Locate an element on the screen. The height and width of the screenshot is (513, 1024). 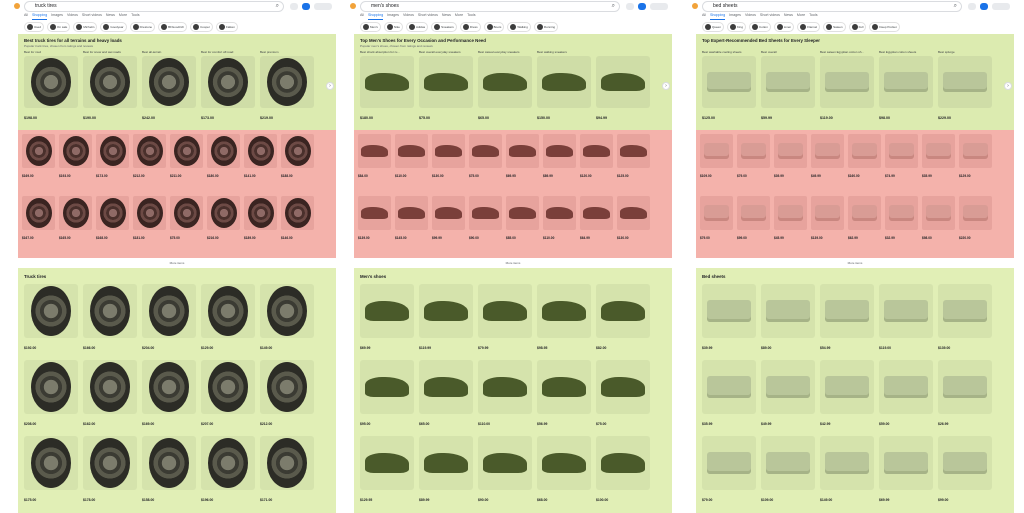
product-tile: $45.99 is located at coordinates (790, 225).